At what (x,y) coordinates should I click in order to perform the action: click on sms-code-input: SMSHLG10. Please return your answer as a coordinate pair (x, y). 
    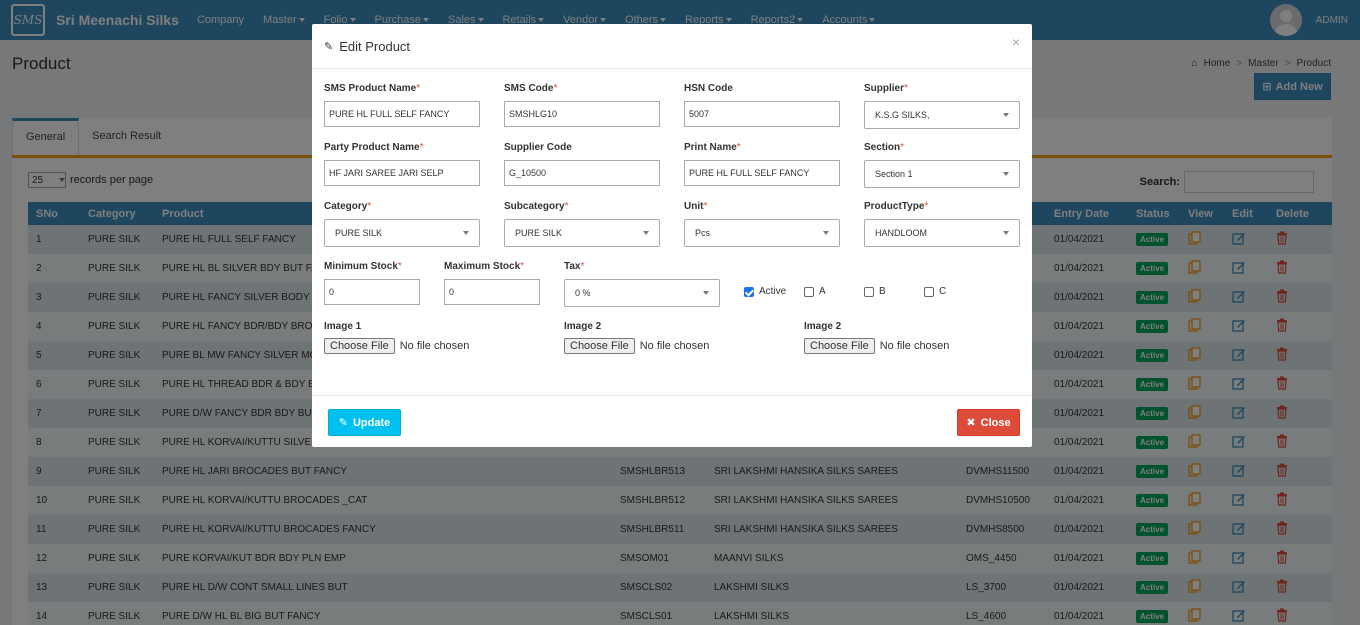
    Looking at the image, I should click on (582, 114).